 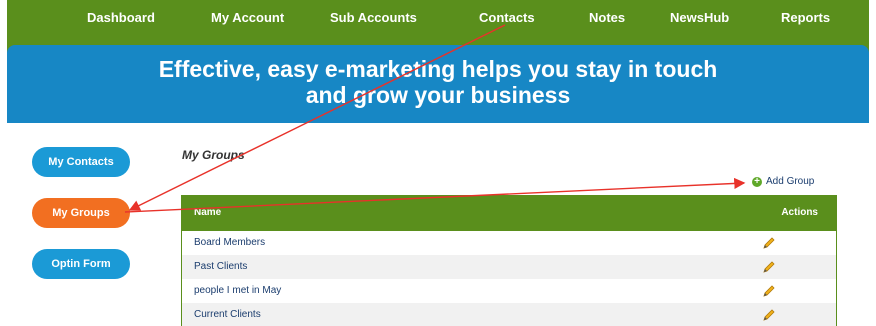 I want to click on plus-circle-icon: +, so click(x=757, y=181).